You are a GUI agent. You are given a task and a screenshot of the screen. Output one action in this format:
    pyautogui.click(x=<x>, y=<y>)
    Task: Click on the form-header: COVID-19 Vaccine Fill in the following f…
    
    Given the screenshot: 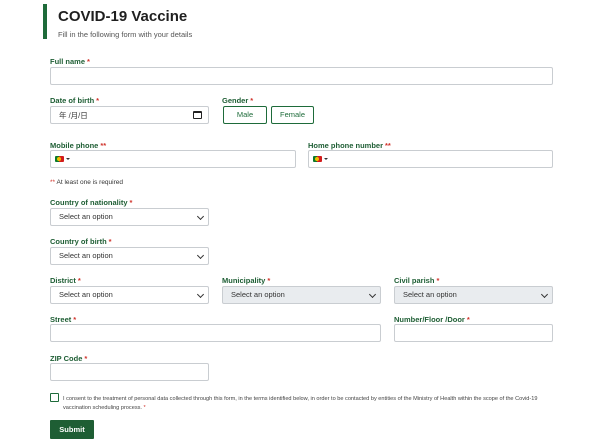 What is the action you would take?
    pyautogui.click(x=117, y=21)
    